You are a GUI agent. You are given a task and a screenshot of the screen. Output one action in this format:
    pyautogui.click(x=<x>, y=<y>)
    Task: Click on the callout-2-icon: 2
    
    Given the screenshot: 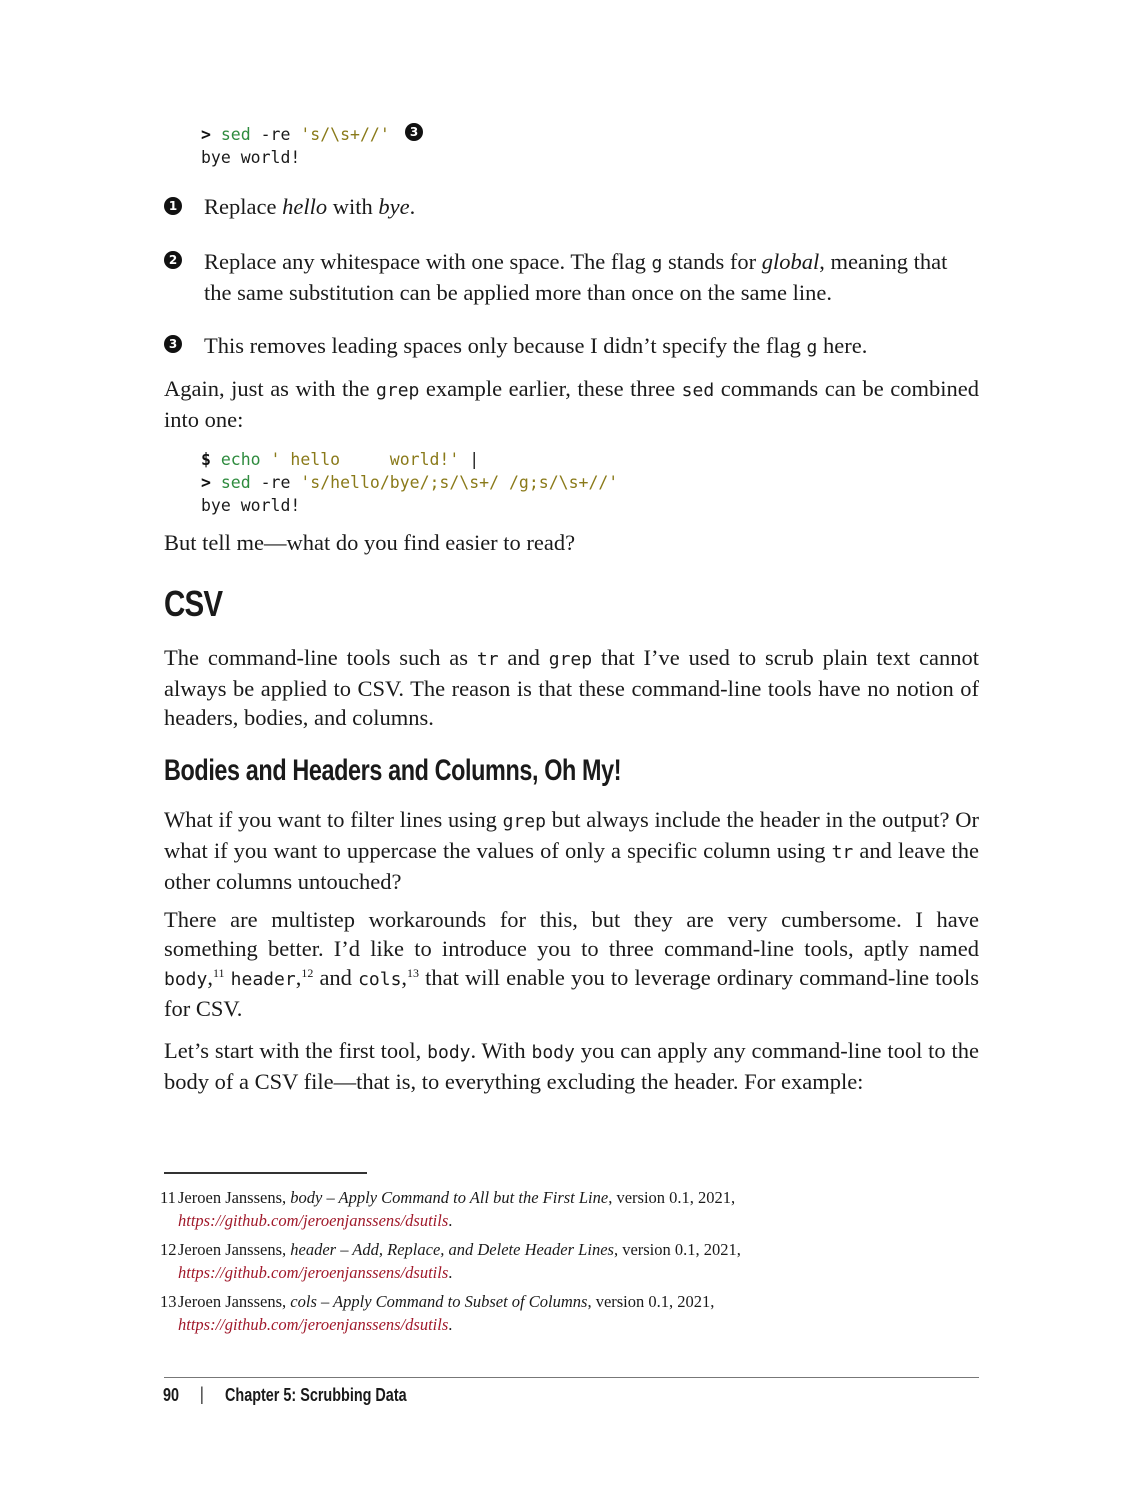 What is the action you would take?
    pyautogui.click(x=173, y=260)
    